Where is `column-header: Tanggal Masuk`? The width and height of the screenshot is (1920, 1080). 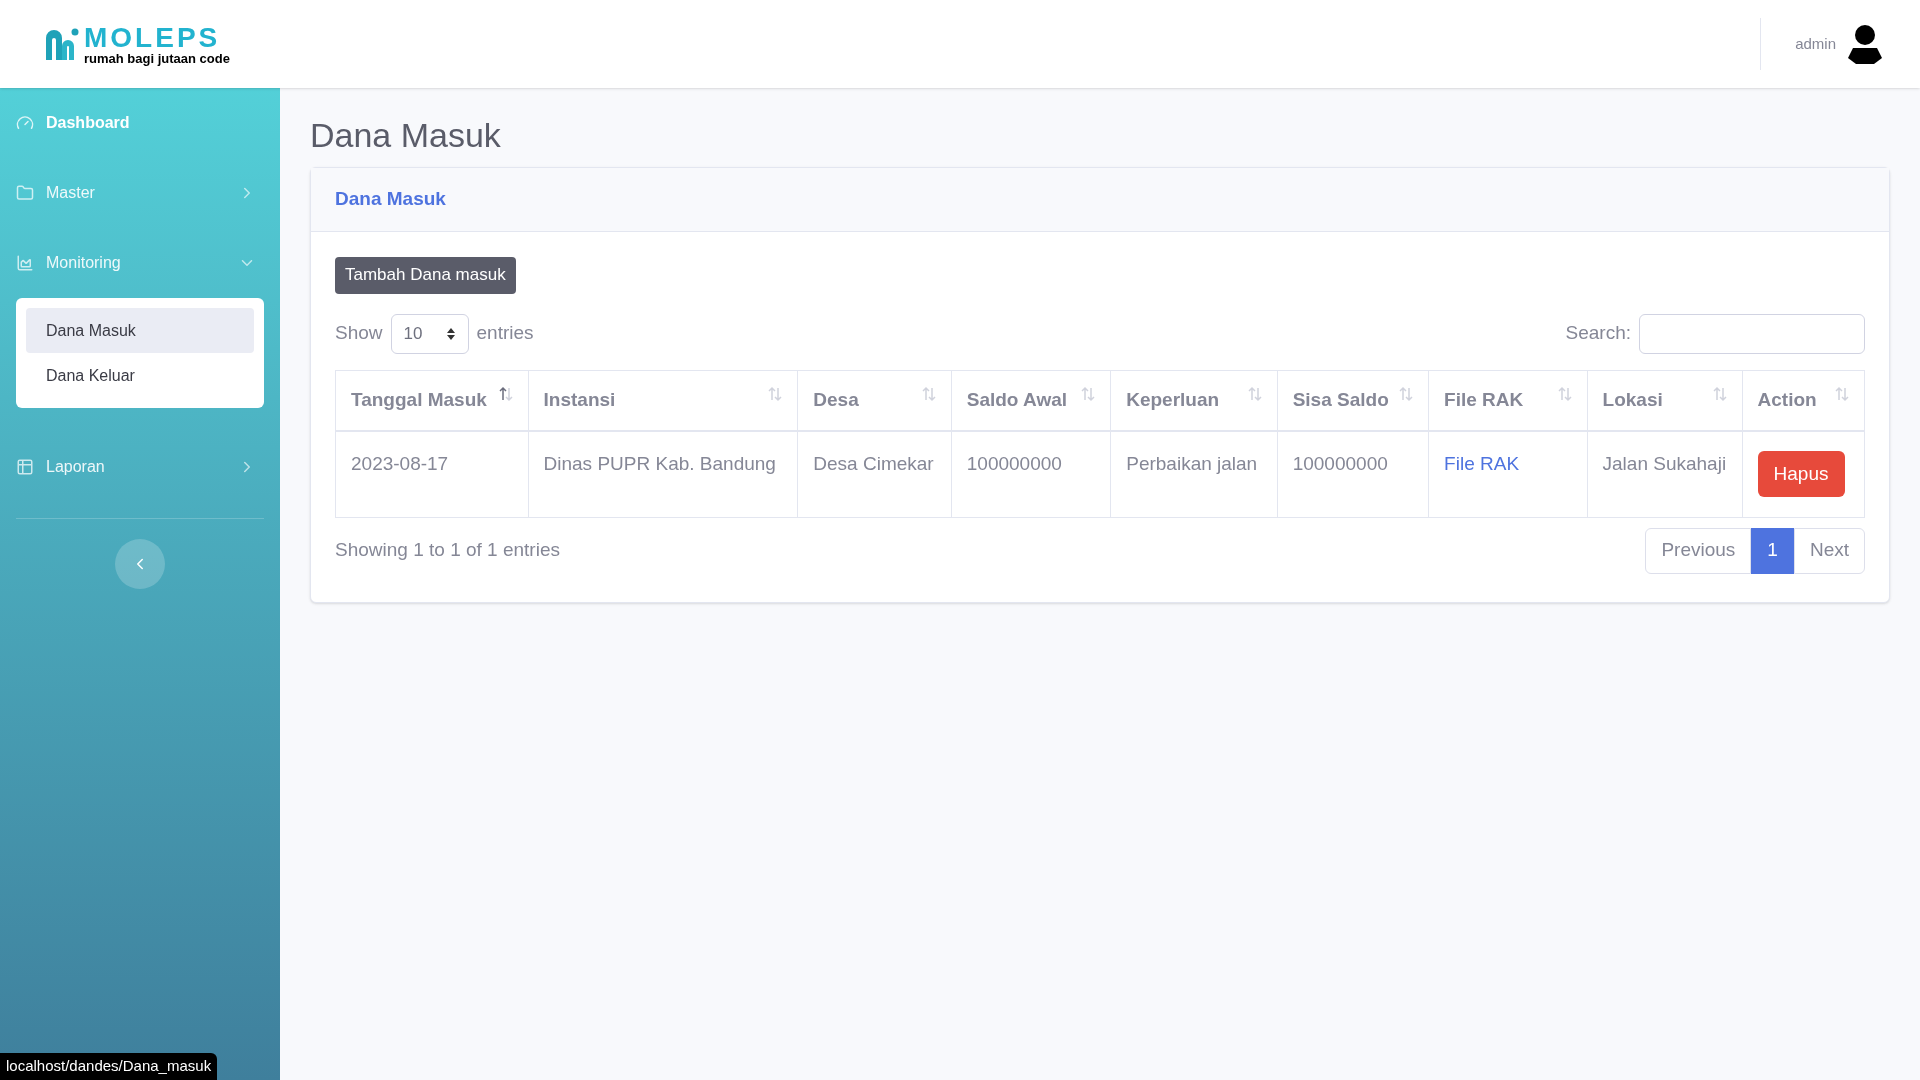 column-header: Tanggal Masuk is located at coordinates (432, 400).